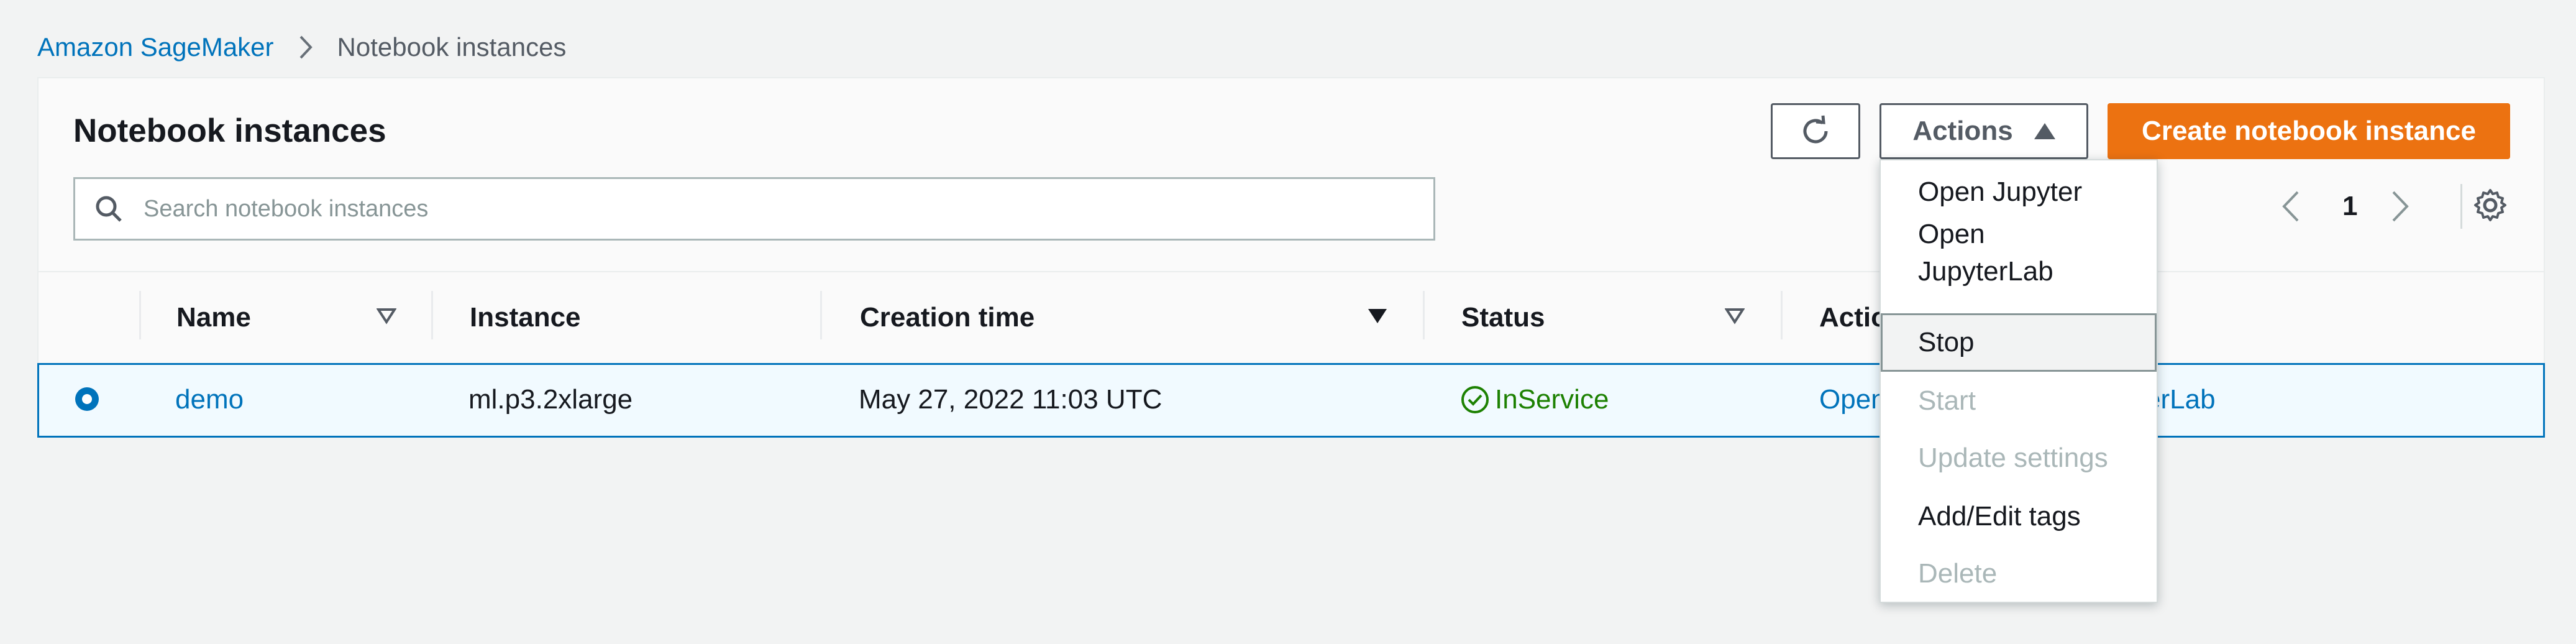 This screenshot has width=2576, height=644. I want to click on gear-icon, so click(2490, 205).